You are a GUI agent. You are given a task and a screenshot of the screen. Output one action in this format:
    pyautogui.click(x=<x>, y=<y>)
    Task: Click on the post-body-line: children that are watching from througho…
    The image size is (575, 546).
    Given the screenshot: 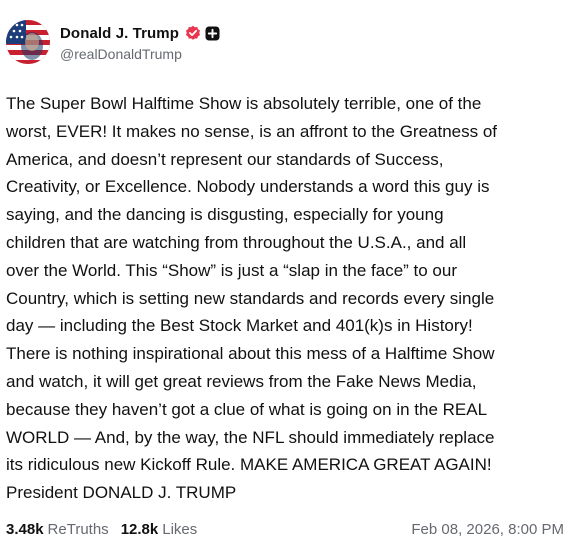 What is the action you would take?
    pyautogui.click(x=236, y=242)
    